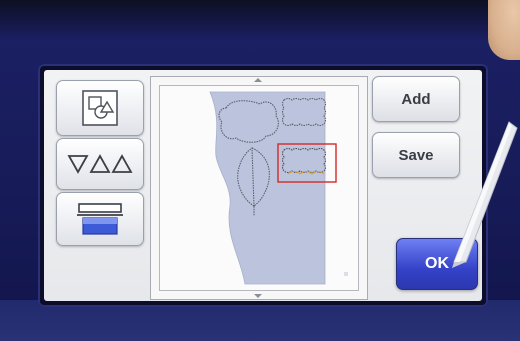 This screenshot has height=341, width=520. I want to click on device-top-edge, so click(260, 20).